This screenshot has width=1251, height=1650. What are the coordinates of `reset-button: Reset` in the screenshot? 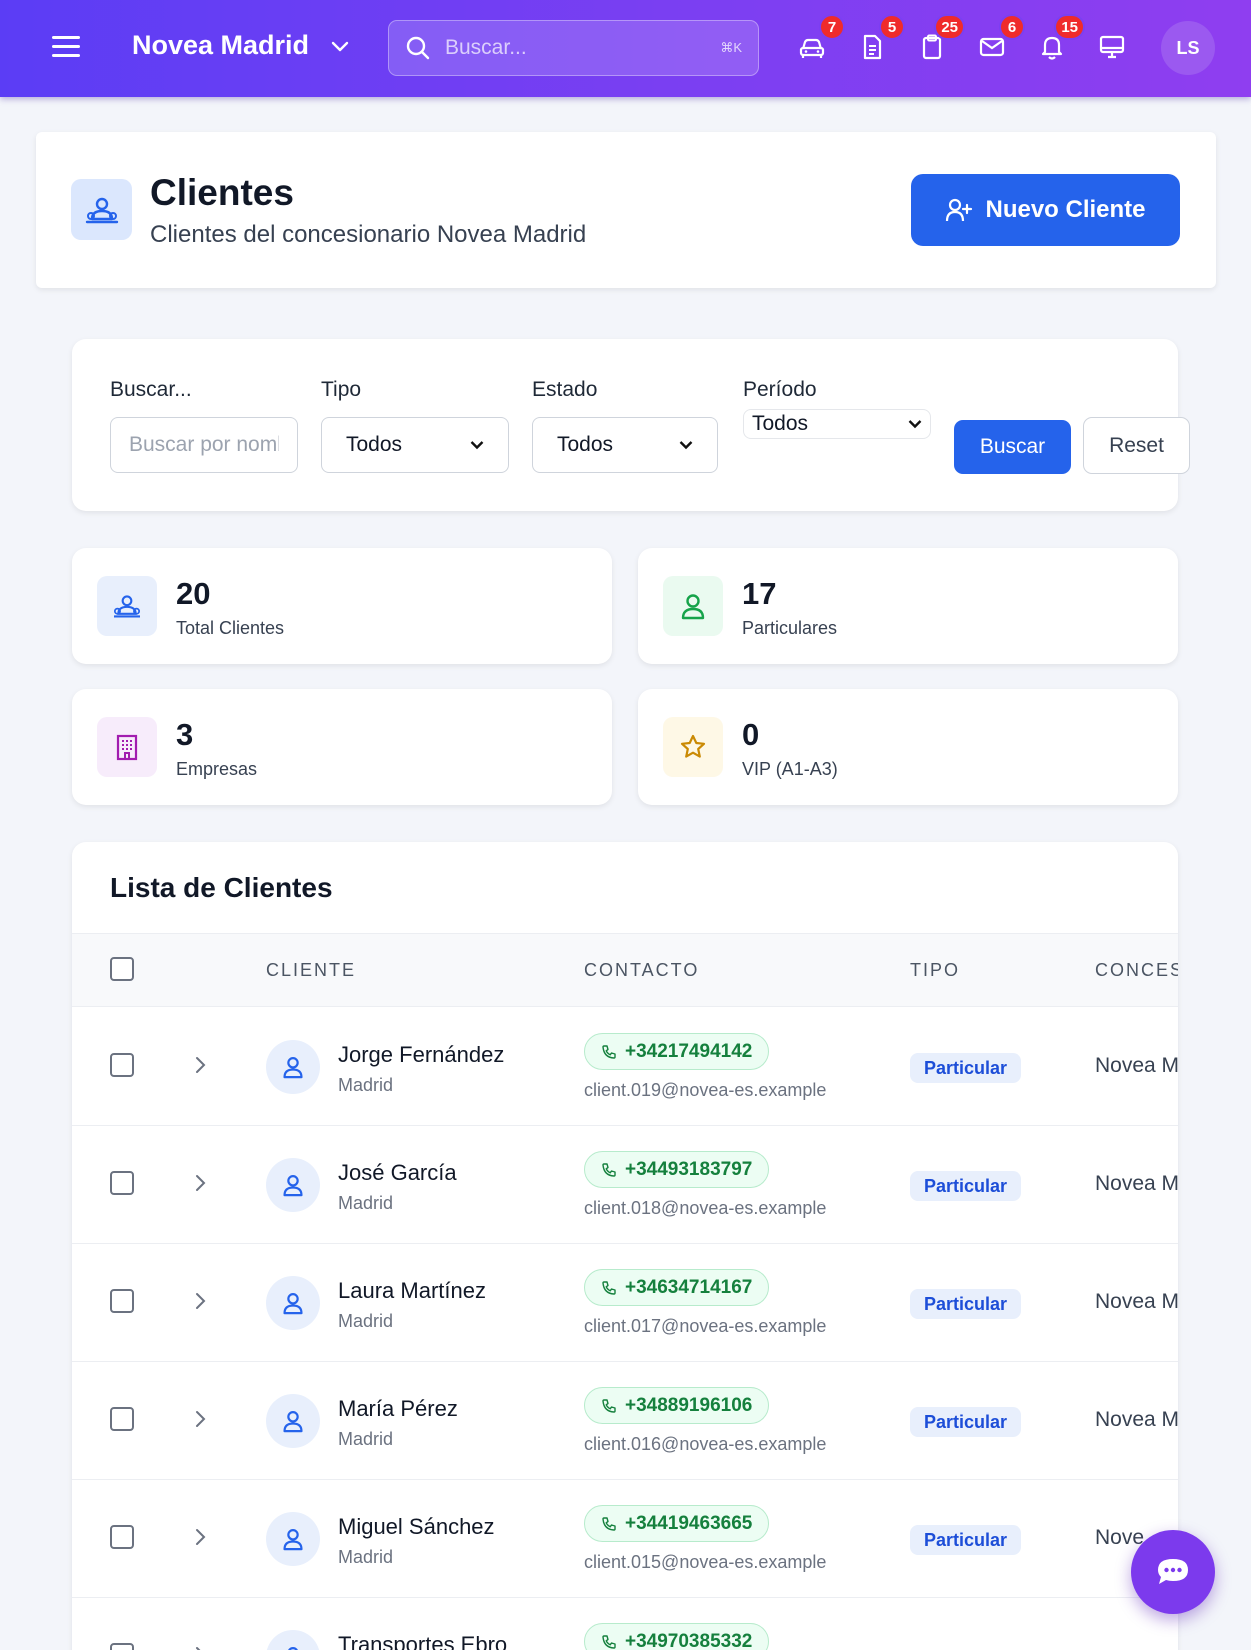 It's located at (1136, 445).